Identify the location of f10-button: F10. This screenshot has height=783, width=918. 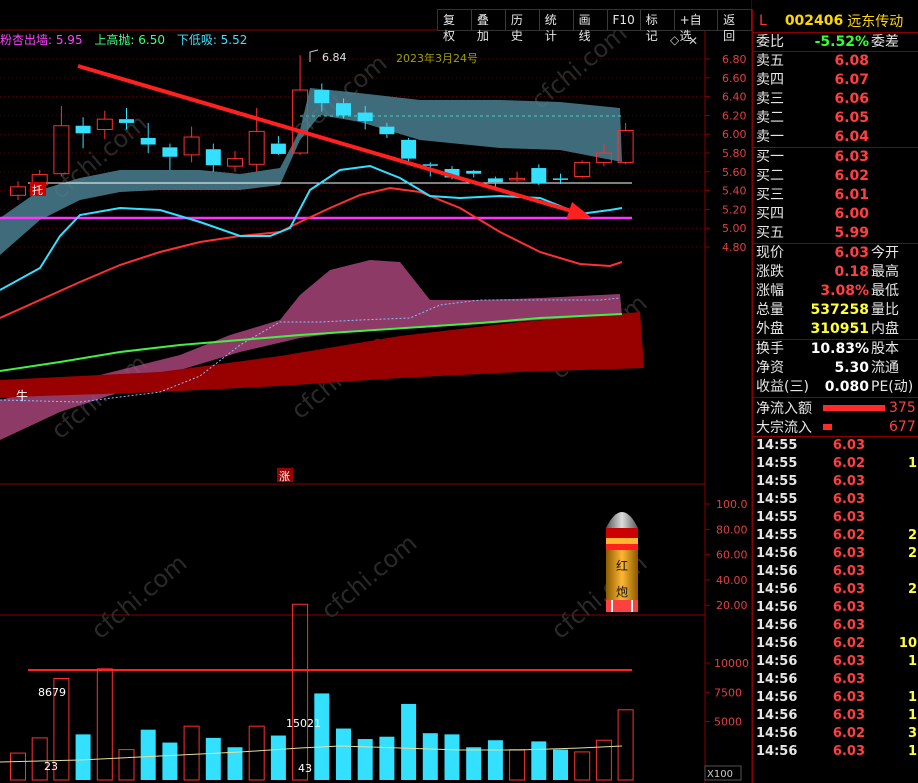
(624, 20).